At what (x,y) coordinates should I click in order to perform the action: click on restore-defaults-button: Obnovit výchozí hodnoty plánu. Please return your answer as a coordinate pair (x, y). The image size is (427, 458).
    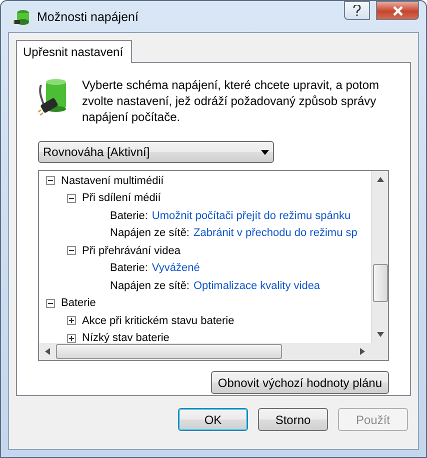
    Looking at the image, I should click on (299, 382).